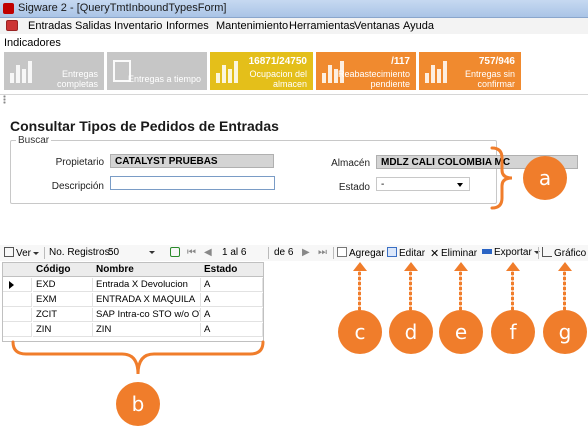 Image resolution: width=588 pixels, height=434 pixels. What do you see at coordinates (253, 172) in the screenshot?
I see `search-groupbox` at bounding box center [253, 172].